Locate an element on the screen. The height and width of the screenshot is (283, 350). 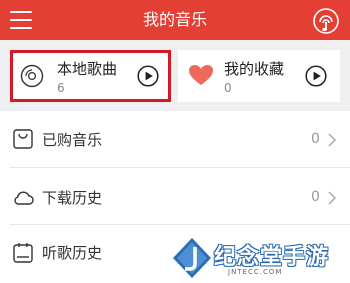
app-header: 我的音乐 is located at coordinates (175, 20).